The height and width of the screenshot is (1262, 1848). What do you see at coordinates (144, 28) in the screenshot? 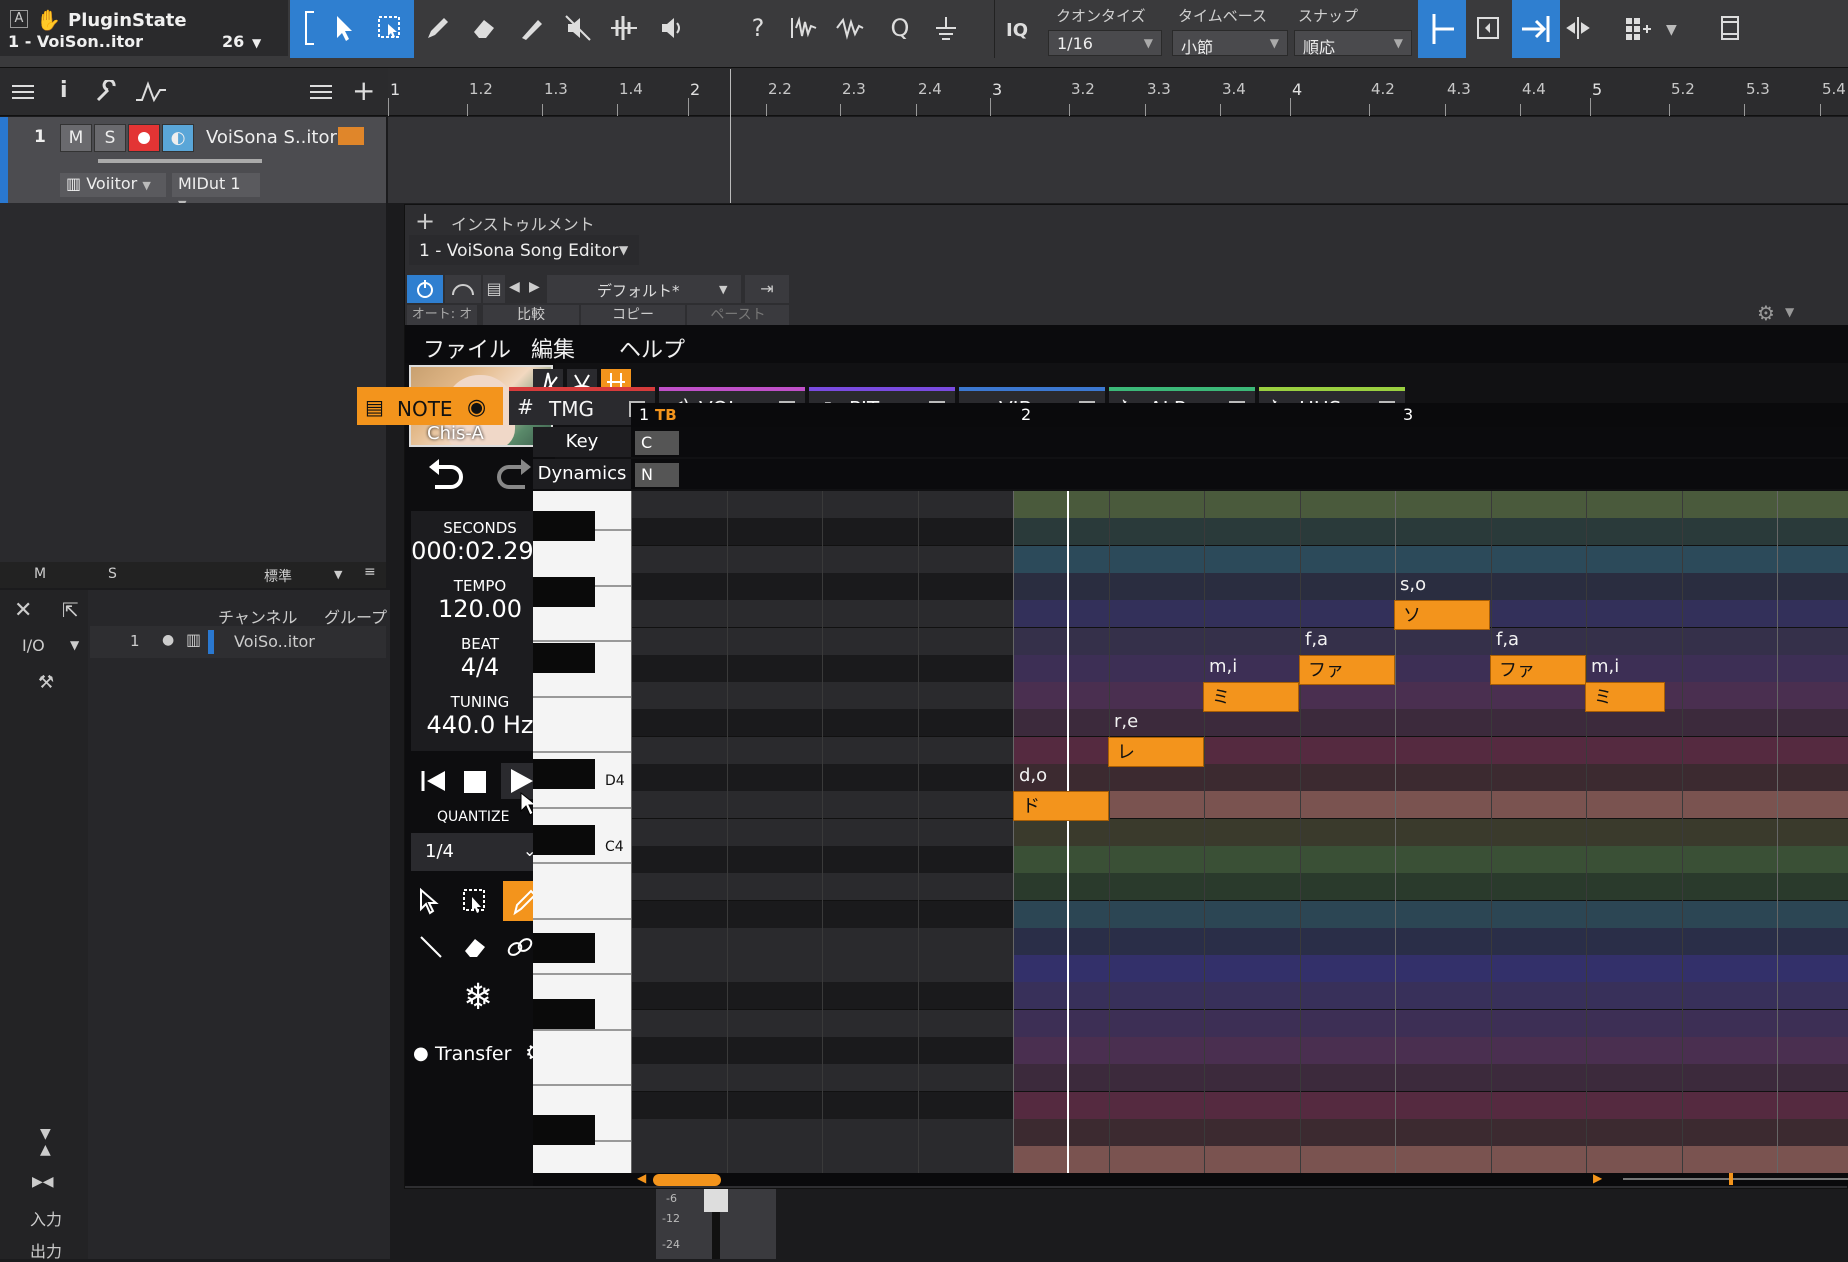
I see `song-info: A ✋ PluginState 1 - VoiSon..itor 26 ▼` at bounding box center [144, 28].